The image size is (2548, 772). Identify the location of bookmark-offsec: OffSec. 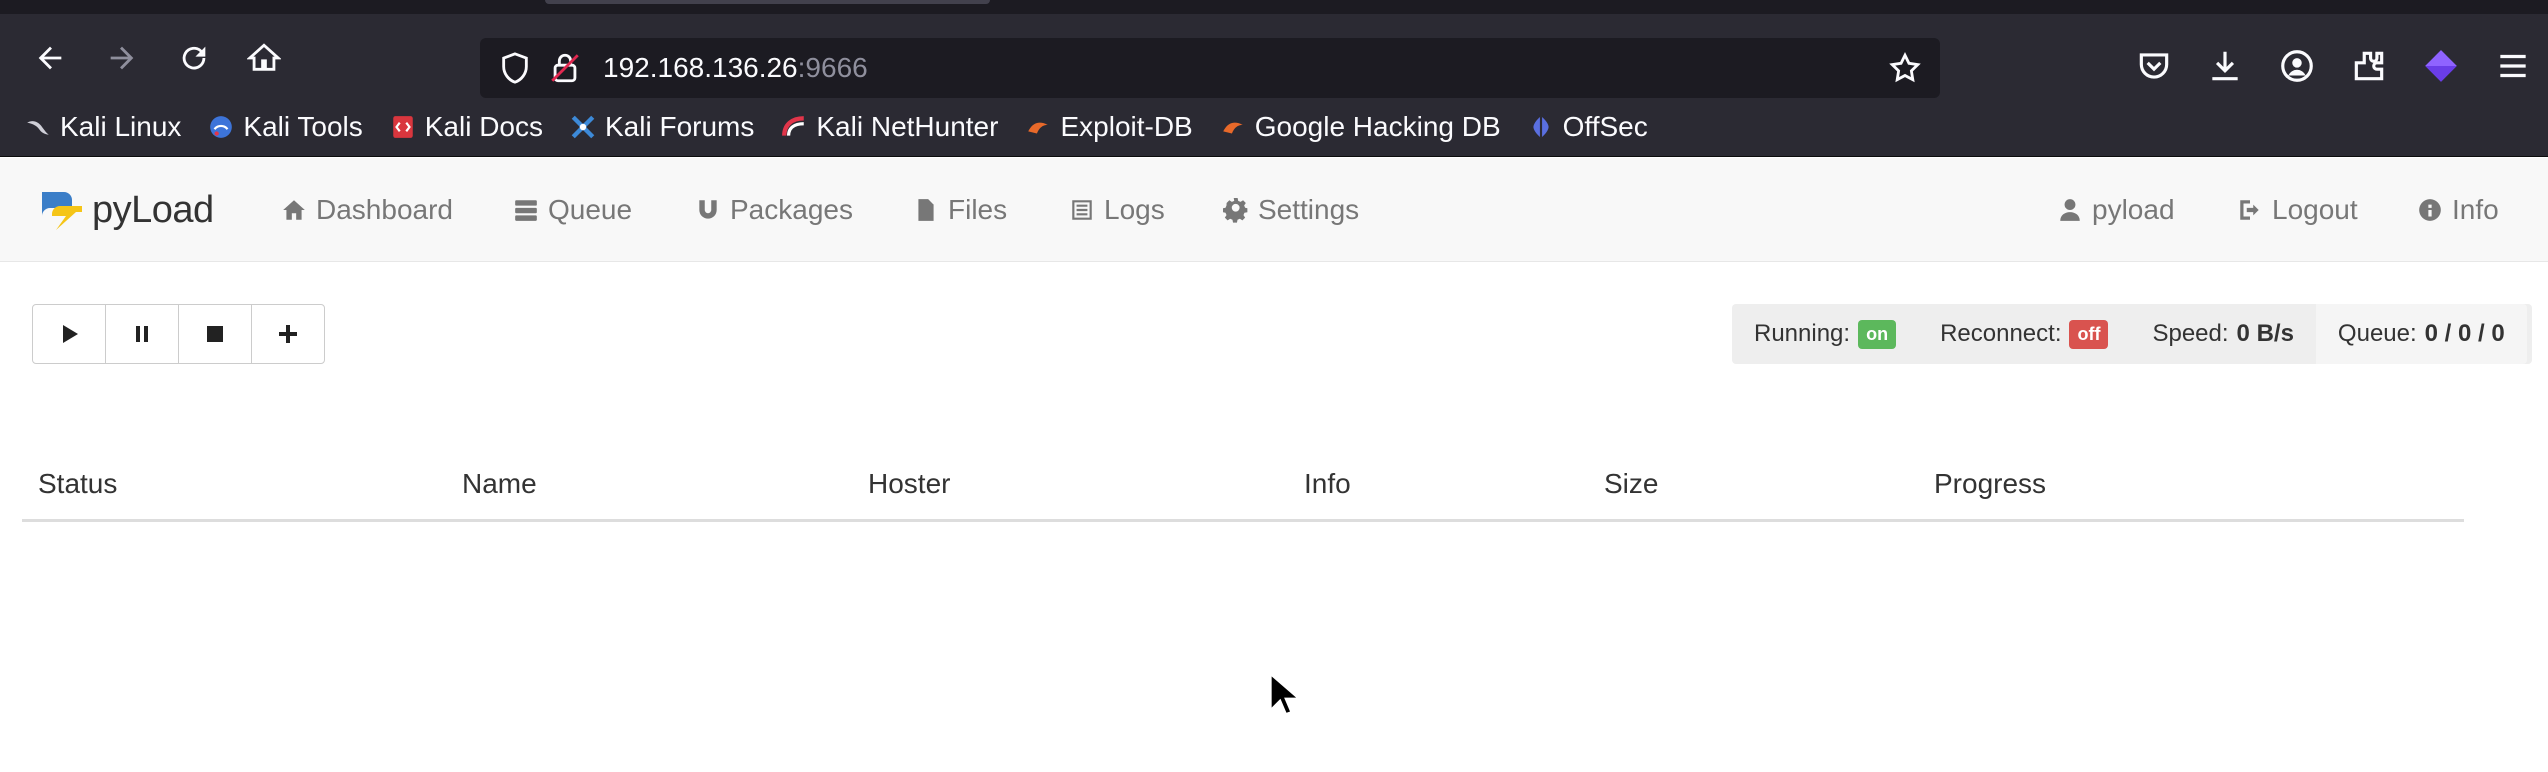
(1587, 127).